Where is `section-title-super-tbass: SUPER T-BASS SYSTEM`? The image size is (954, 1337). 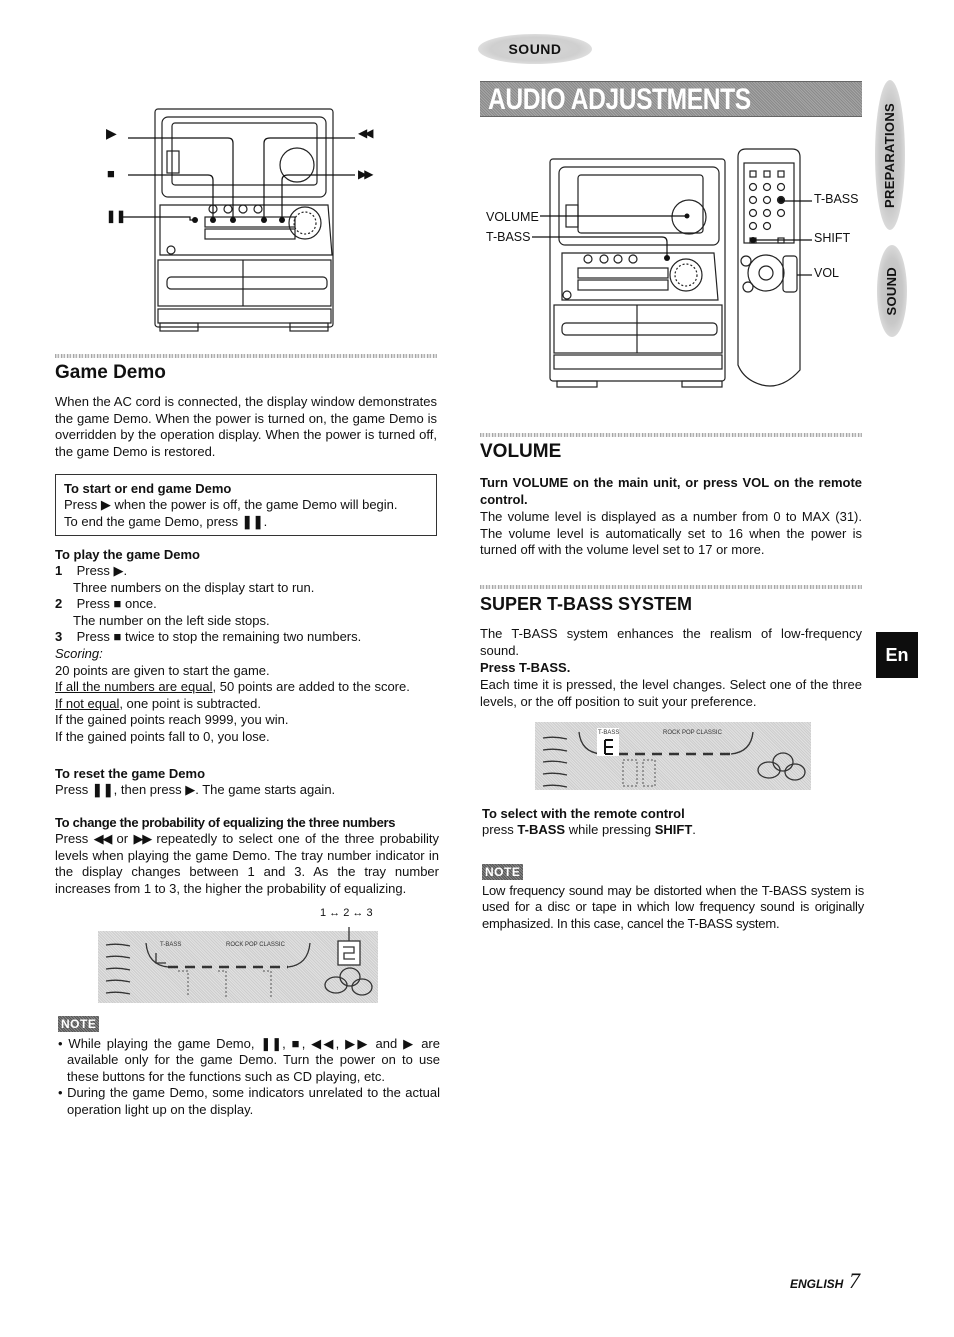
section-title-super-tbass: SUPER T-BASS SYSTEM is located at coordinates (586, 604).